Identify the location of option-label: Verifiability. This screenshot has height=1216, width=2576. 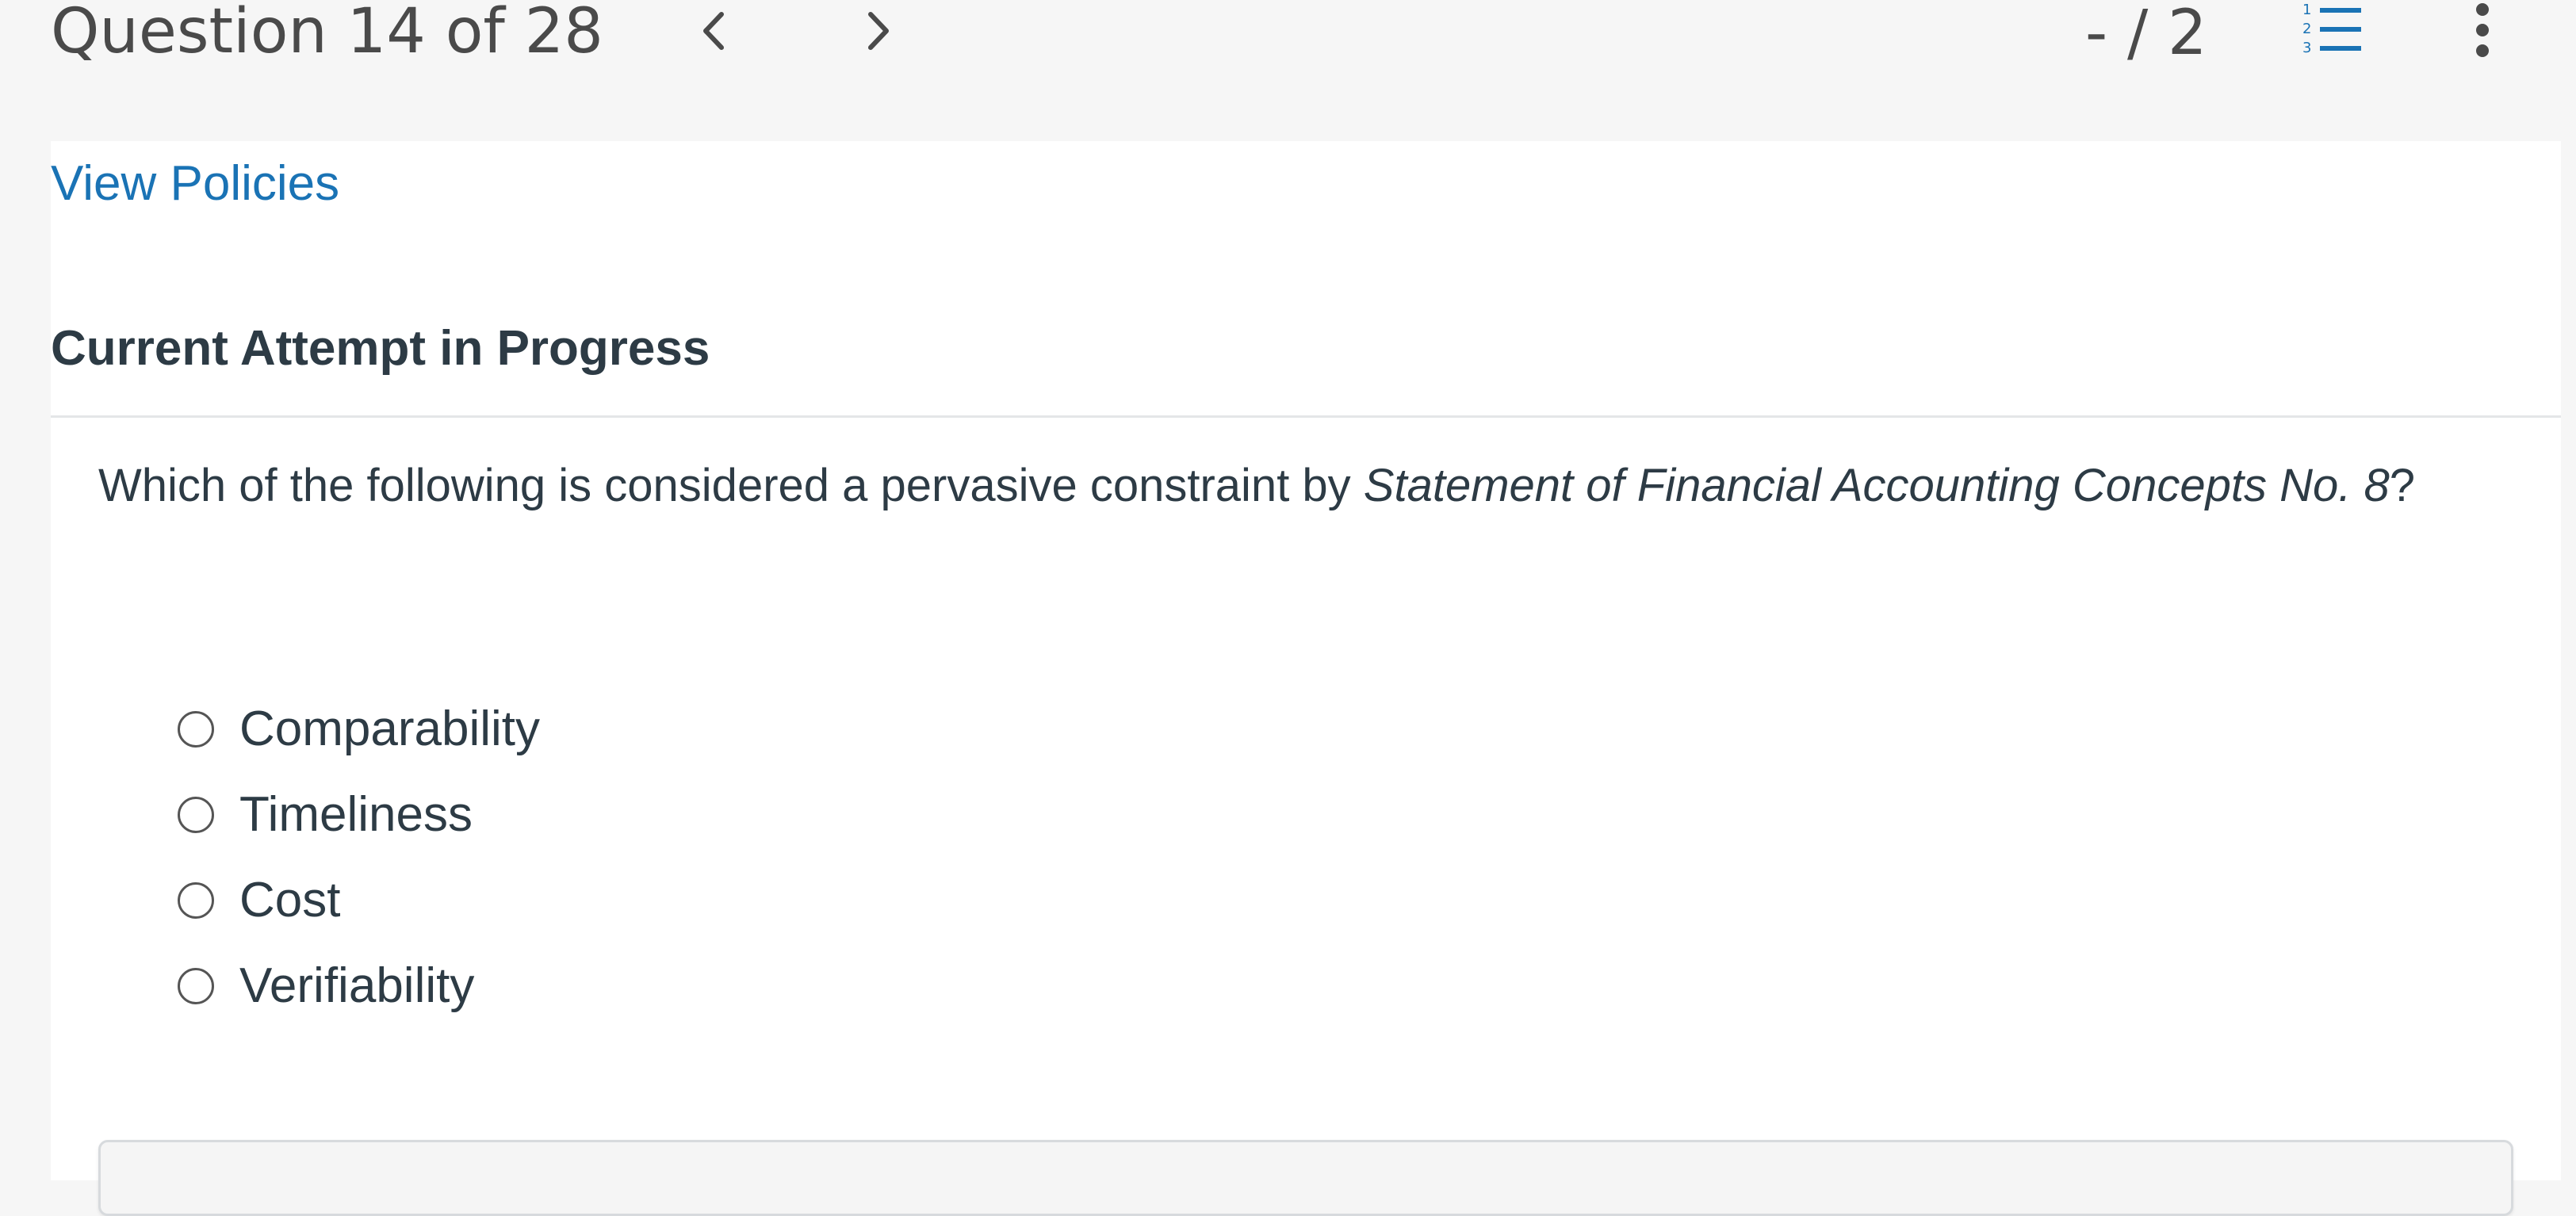
(357, 986).